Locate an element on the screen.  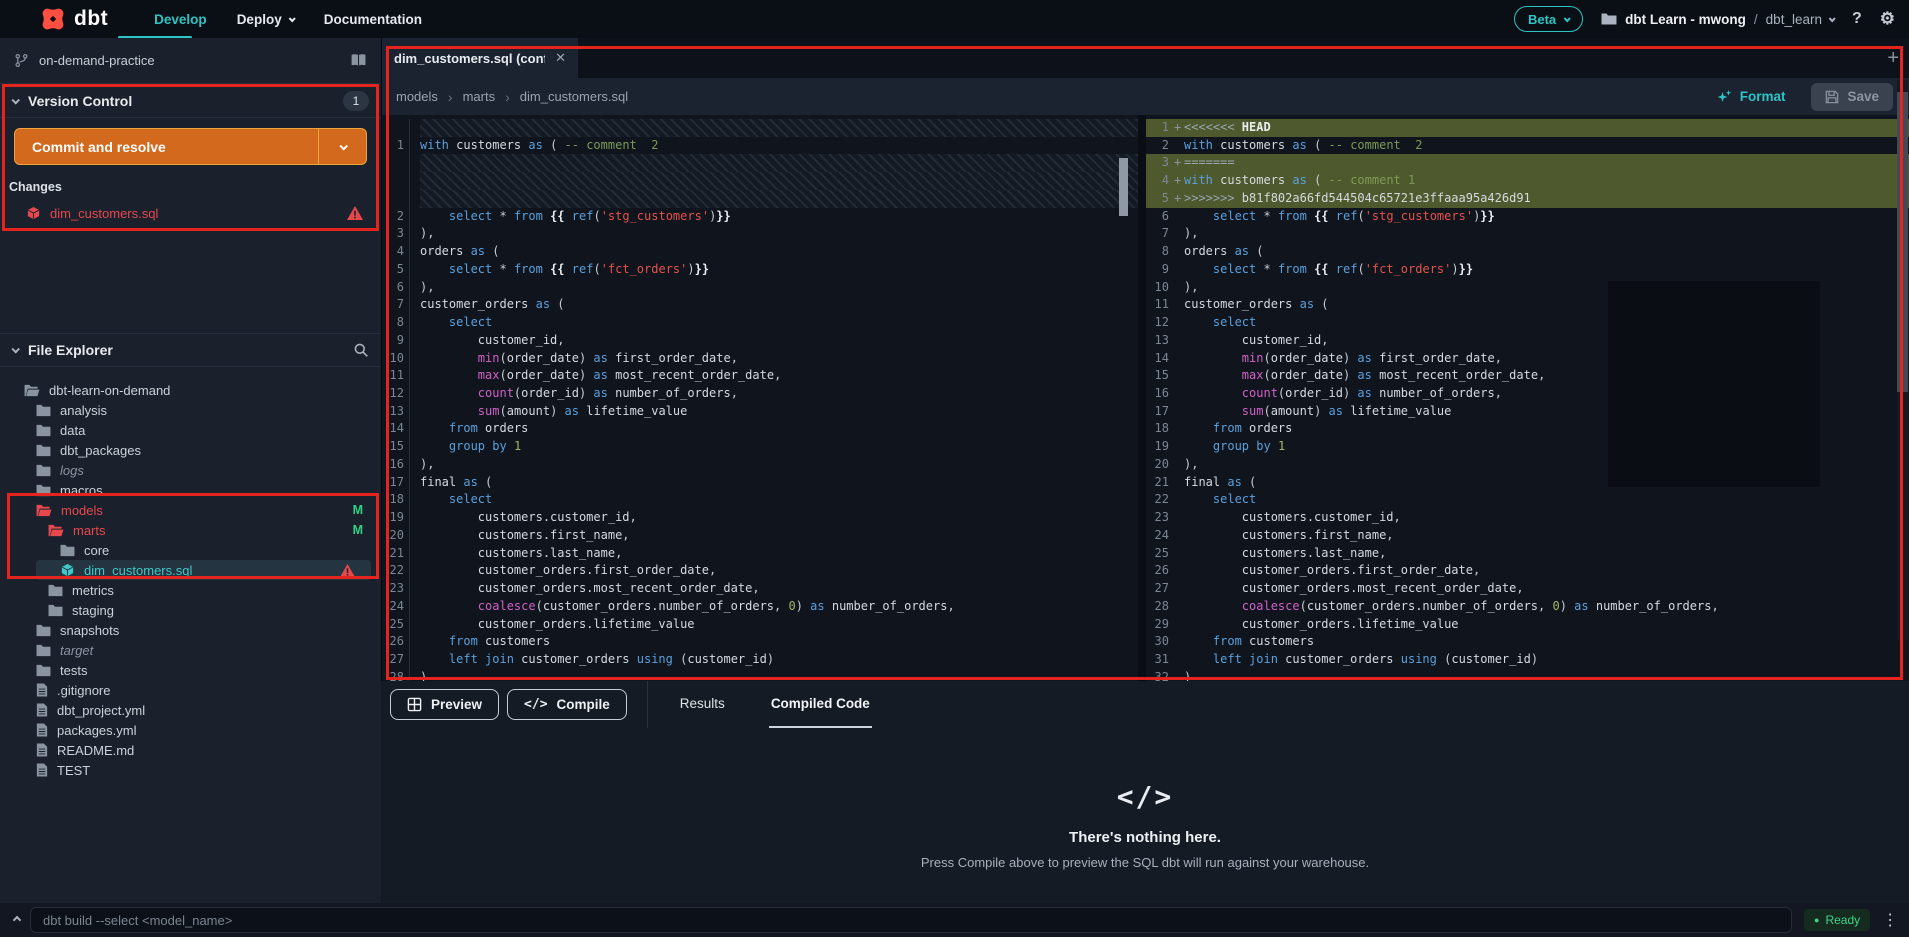
settings-gear-icon: ⚙ is located at coordinates (1887, 19).